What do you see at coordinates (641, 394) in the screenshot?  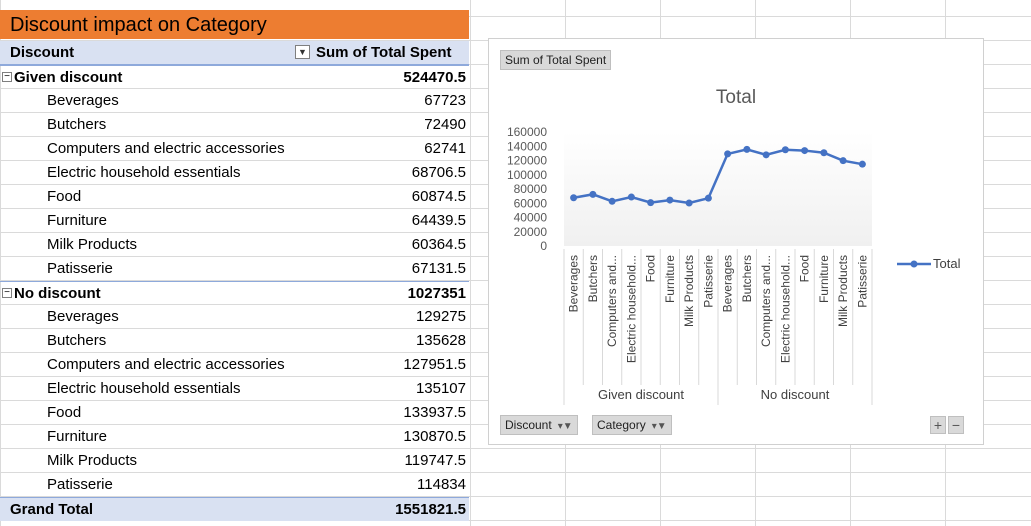 I see `group-tick-label: Given discount` at bounding box center [641, 394].